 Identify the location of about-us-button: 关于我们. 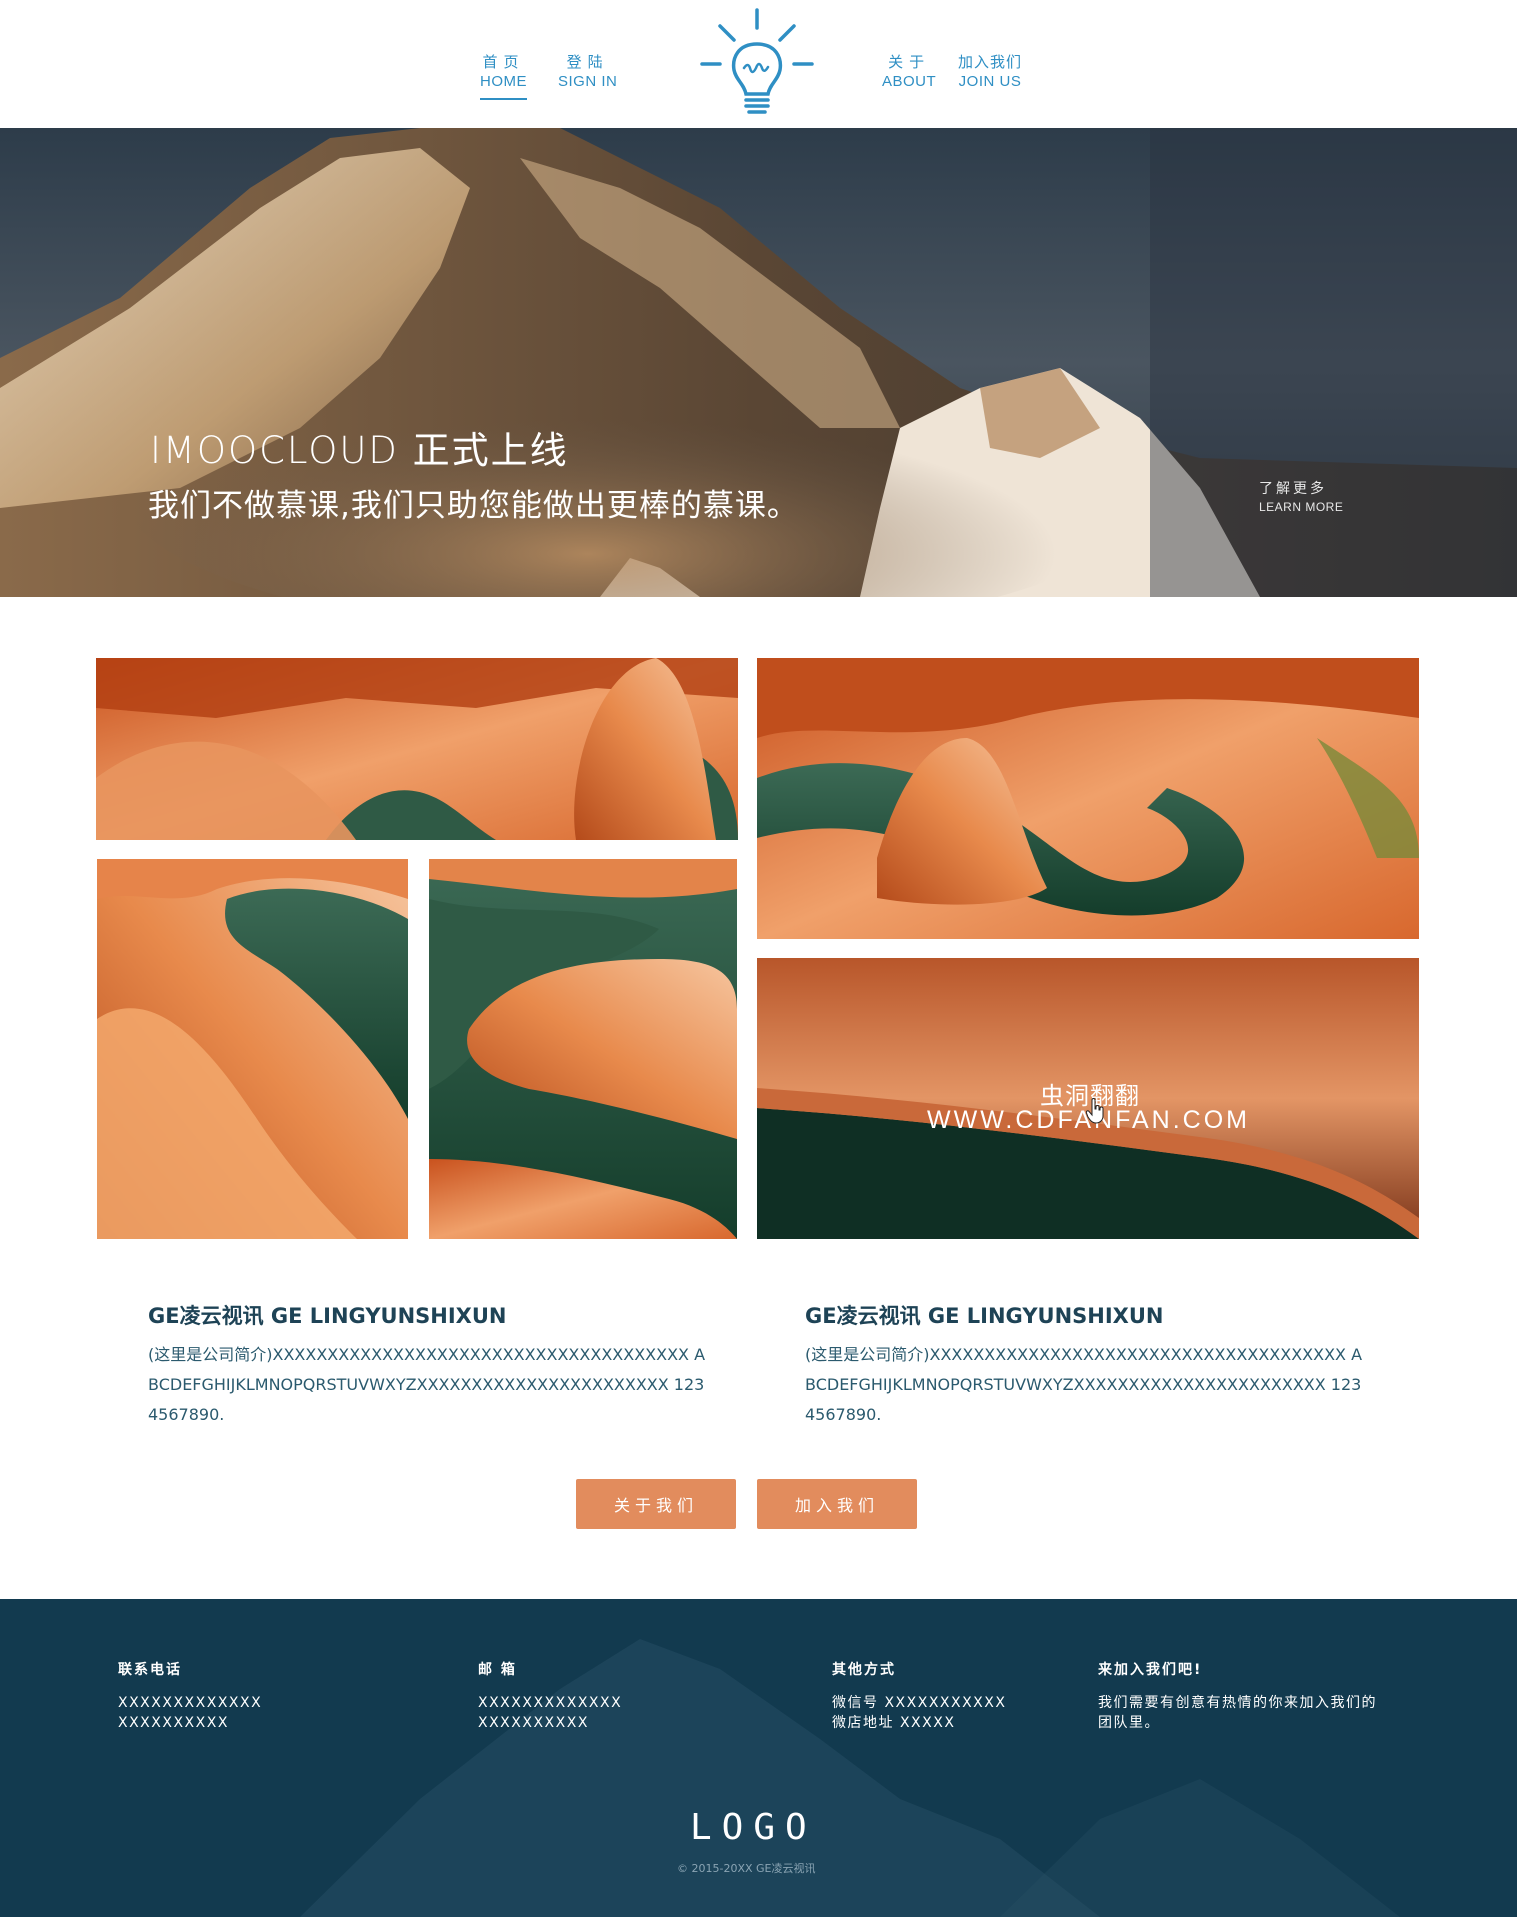
(656, 1504).